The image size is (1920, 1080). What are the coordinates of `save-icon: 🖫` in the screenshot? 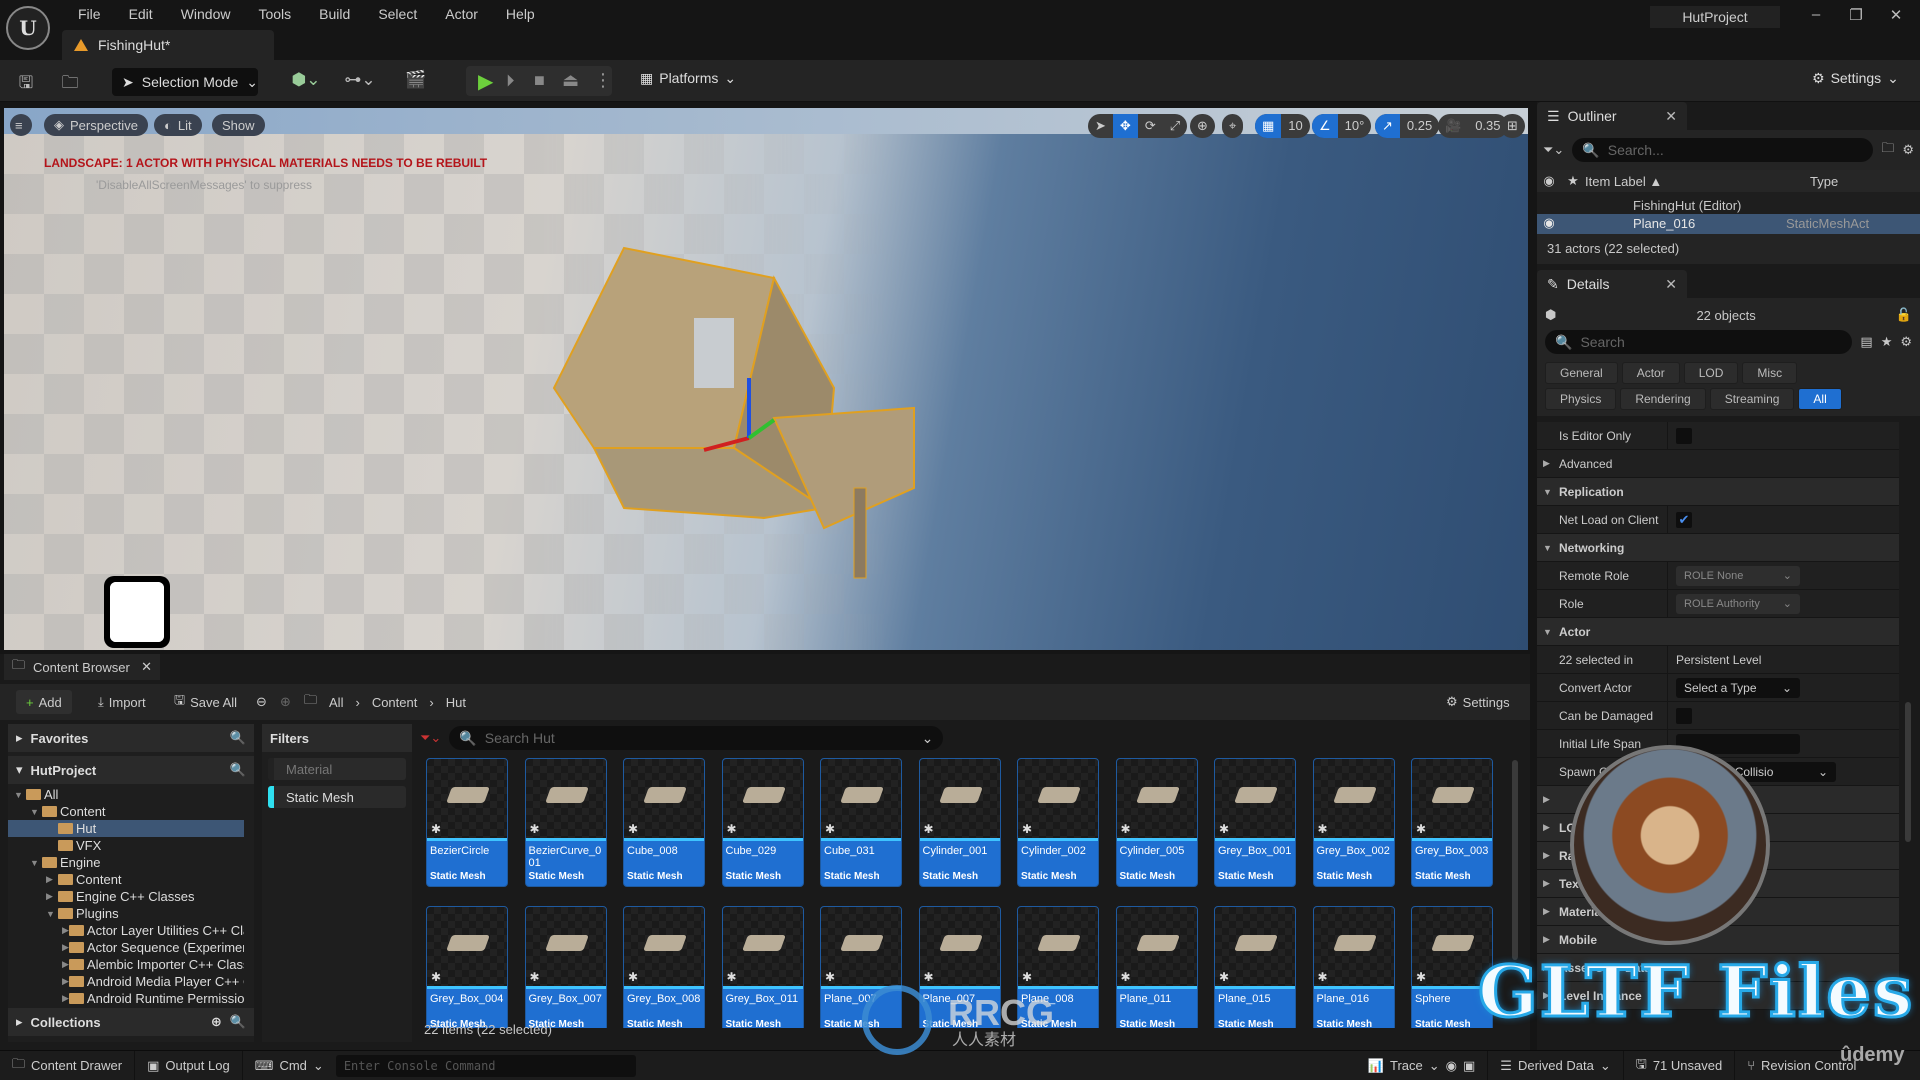 It's located at (26, 81).